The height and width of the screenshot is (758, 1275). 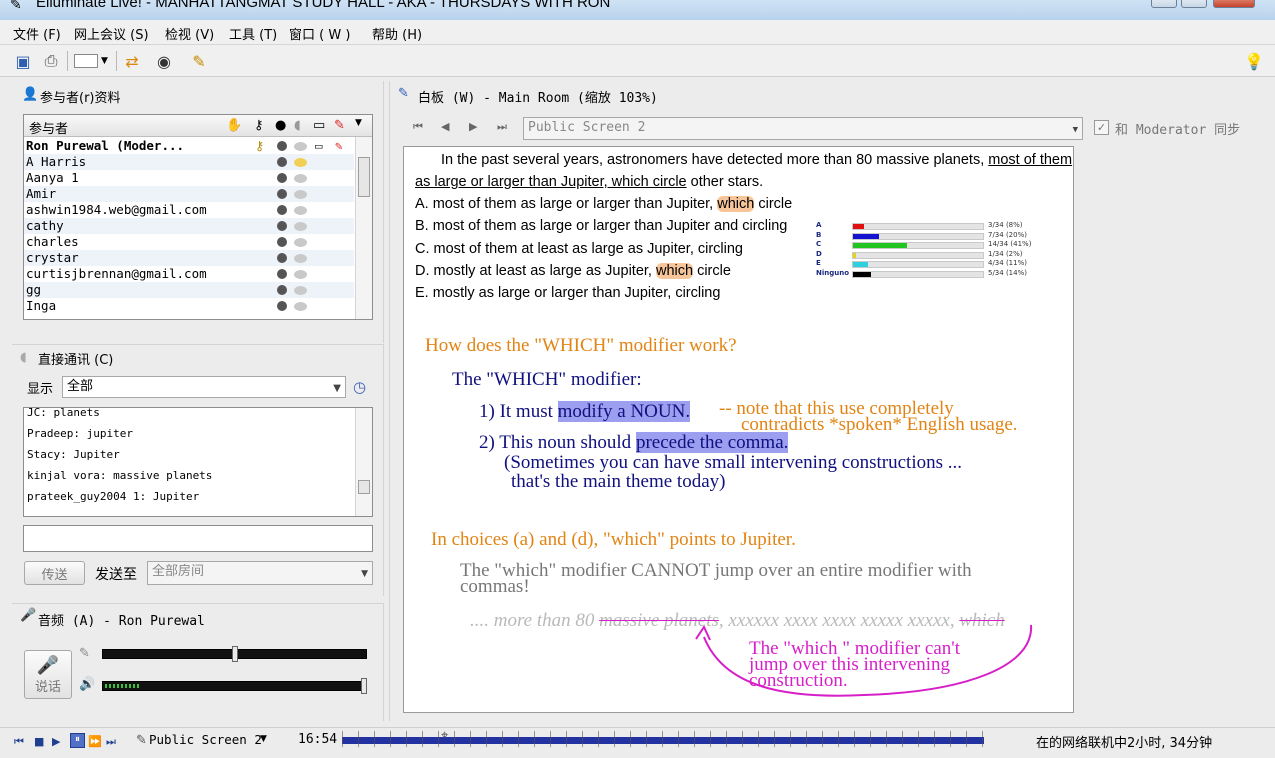 What do you see at coordinates (803, 128) in the screenshot?
I see `screen-select: Public Screen 2 ▼` at bounding box center [803, 128].